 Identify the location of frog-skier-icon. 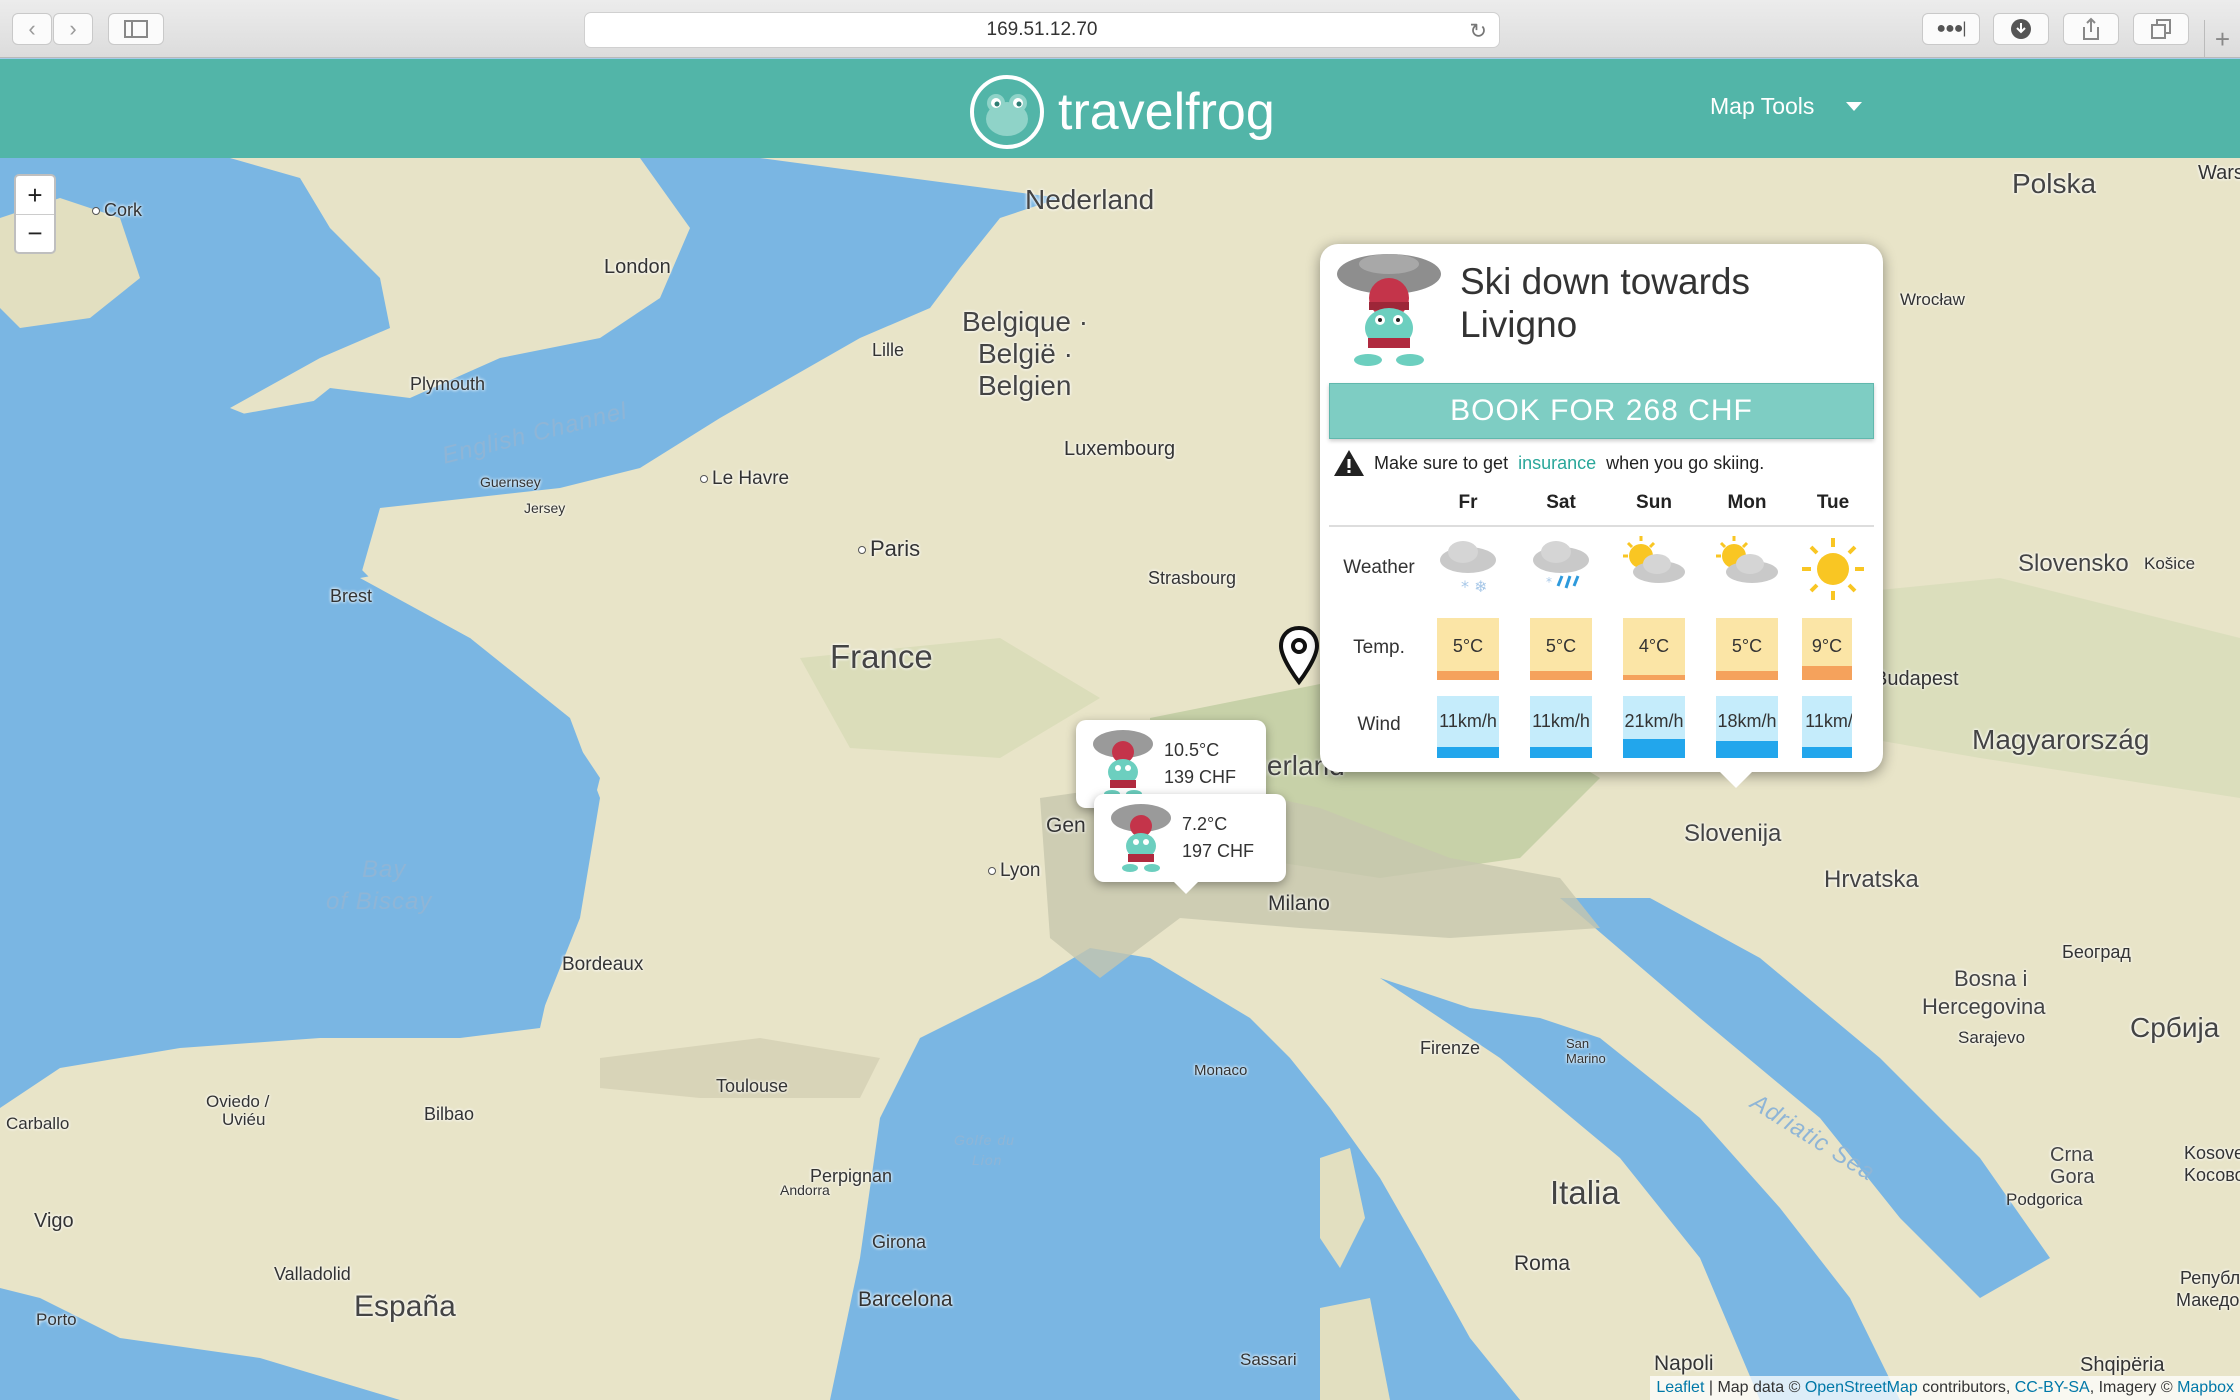
(1141, 838).